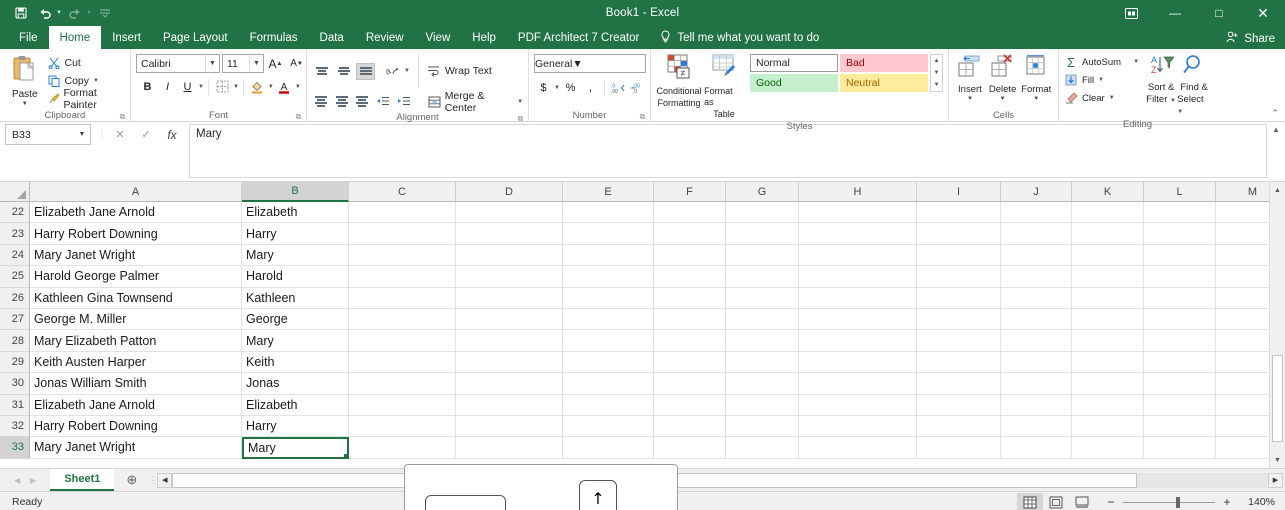  I want to click on cell-F32, so click(690, 426).